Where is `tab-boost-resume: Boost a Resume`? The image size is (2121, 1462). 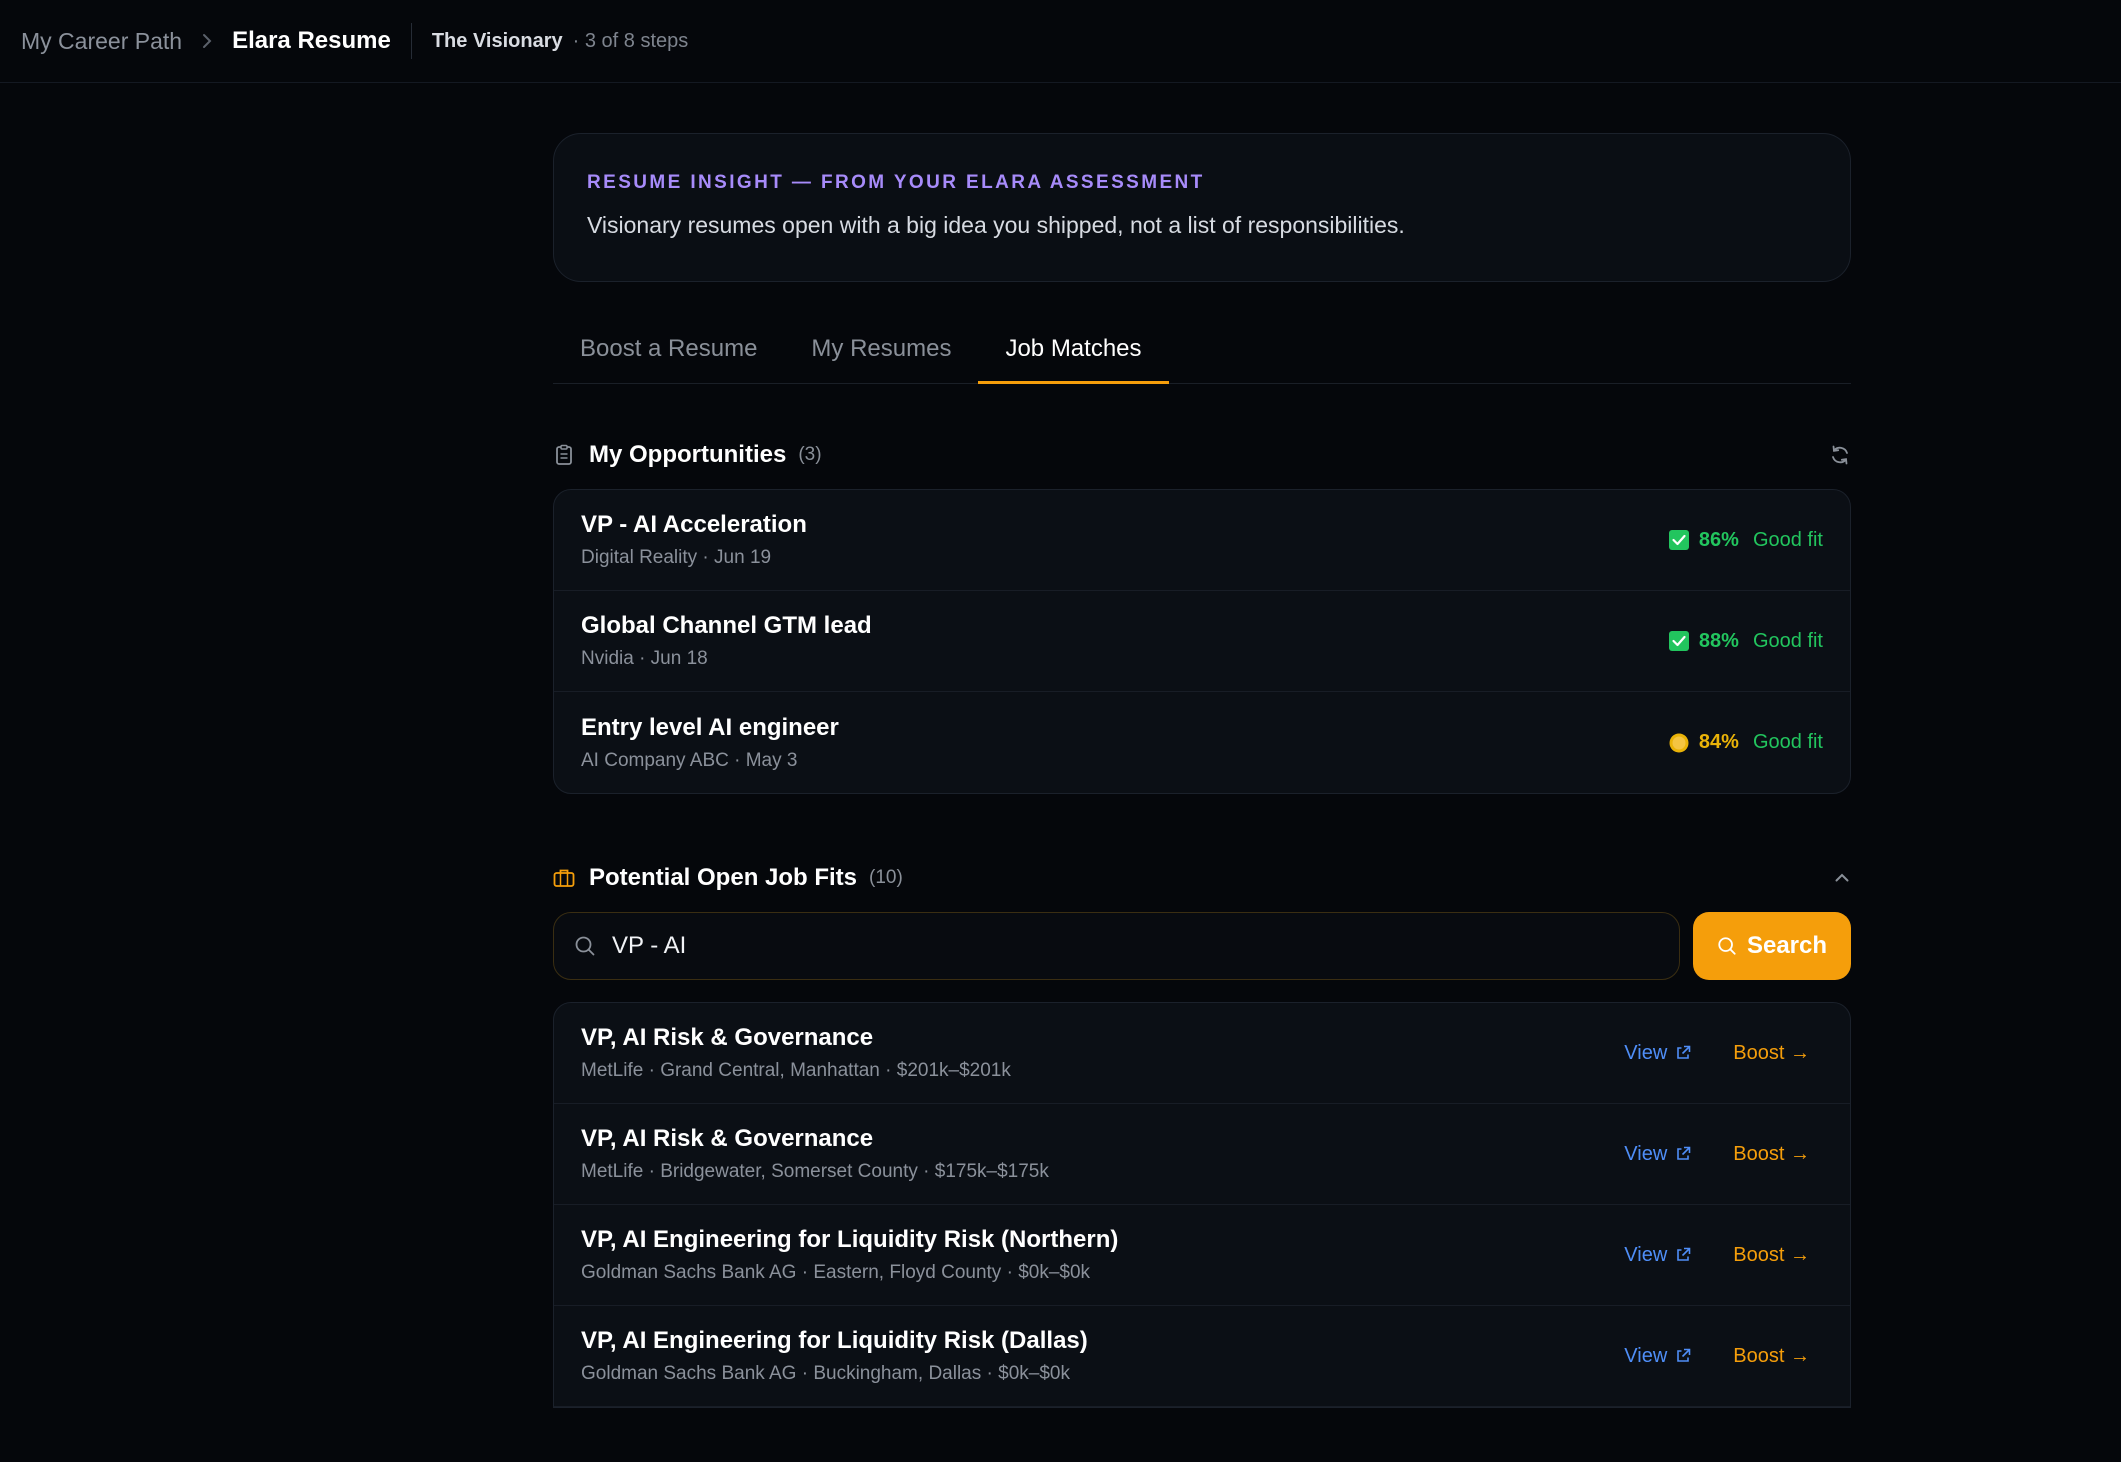
tab-boost-resume: Boost a Resume is located at coordinates (668, 353).